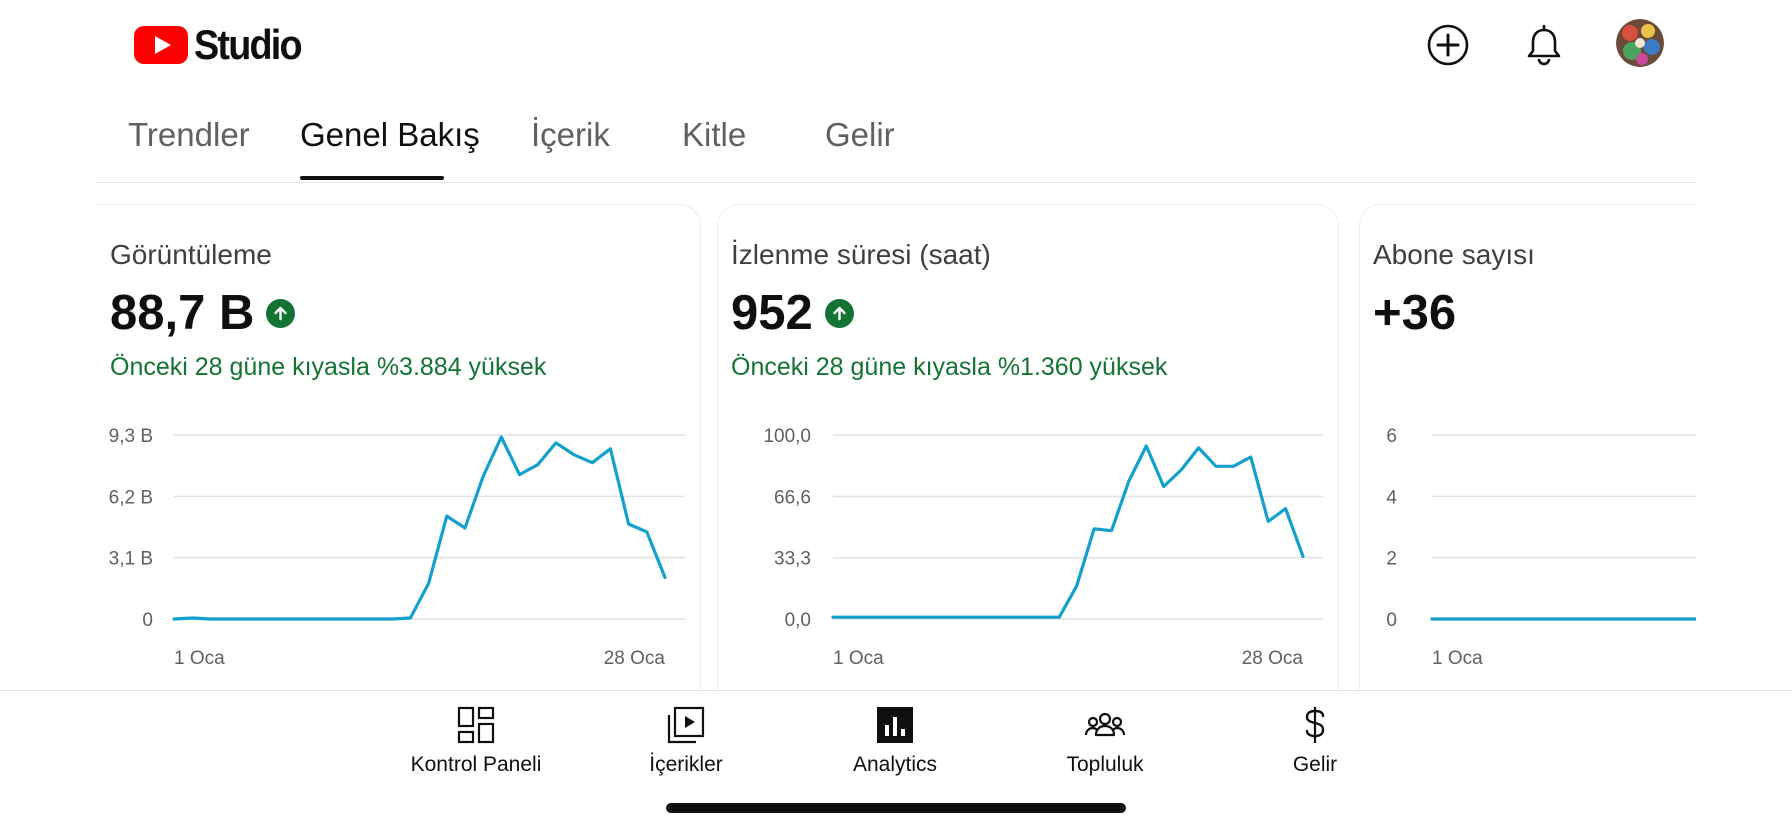  I want to click on nav-gelir: Gelir, so click(1315, 741).